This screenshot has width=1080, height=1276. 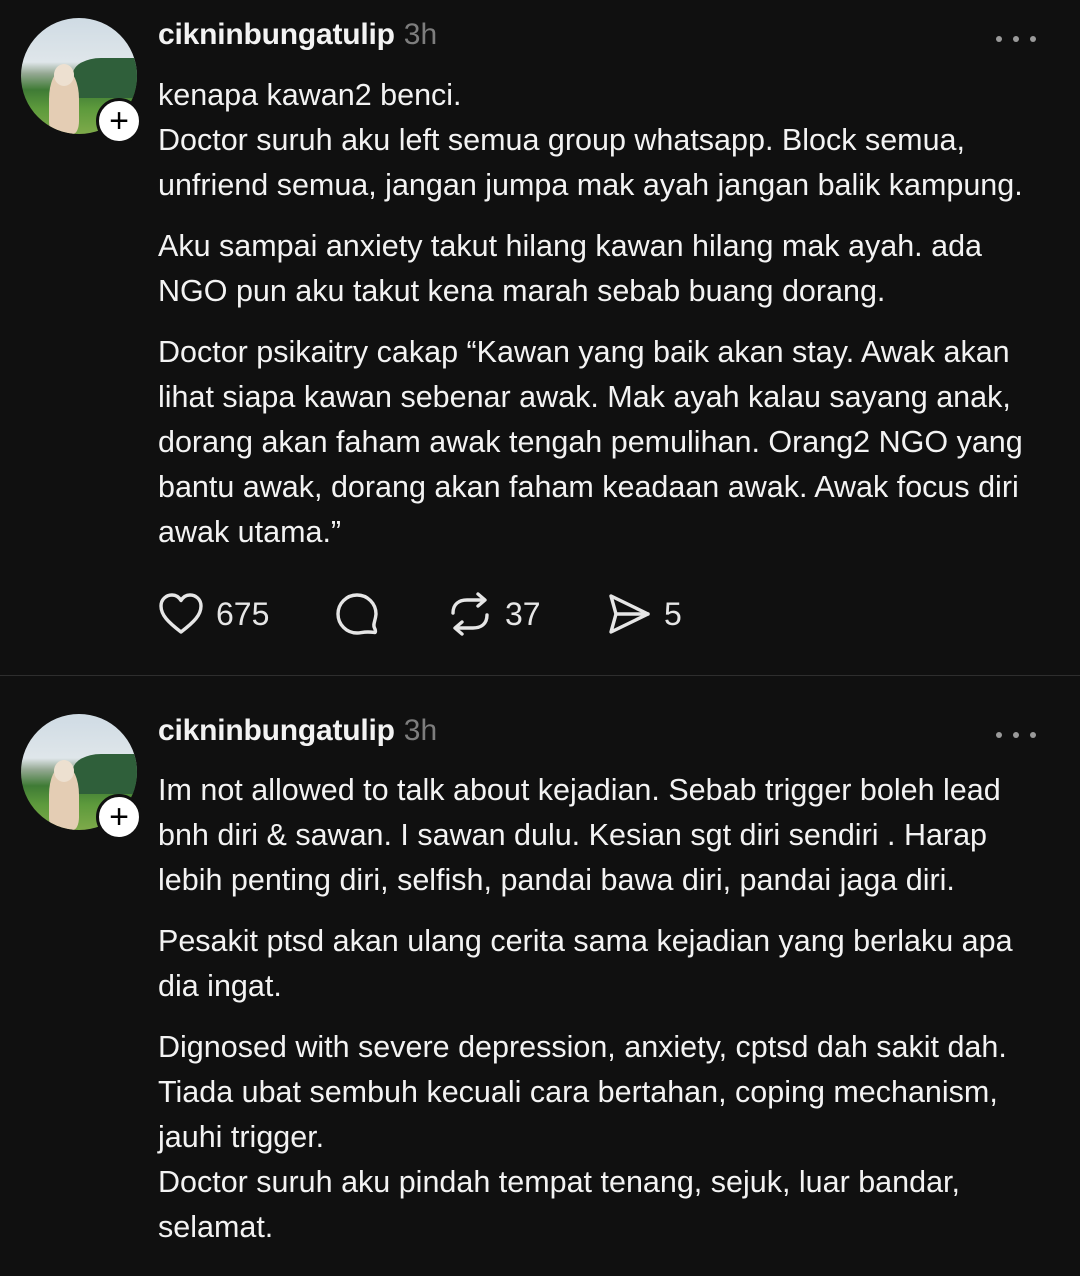 What do you see at coordinates (523, 613) in the screenshot?
I see `repost-count: 37` at bounding box center [523, 613].